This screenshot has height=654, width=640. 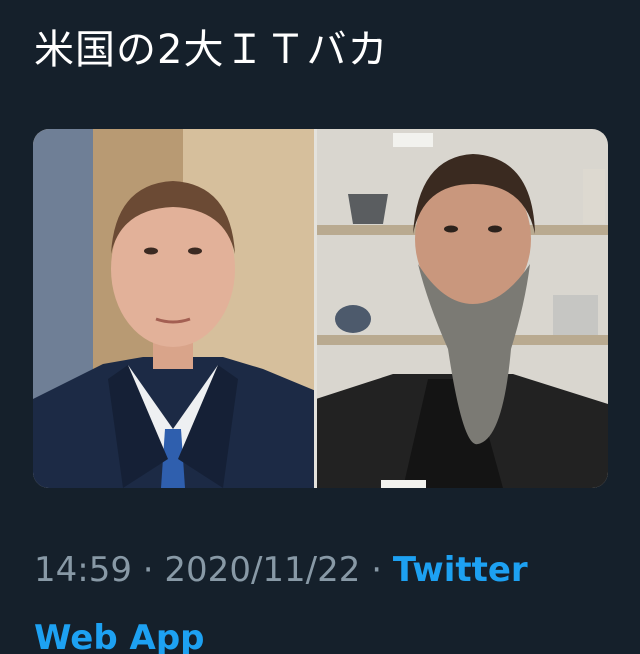 I want to click on tweet-text: 米国の2大ＩＴバカ, so click(x=211, y=50).